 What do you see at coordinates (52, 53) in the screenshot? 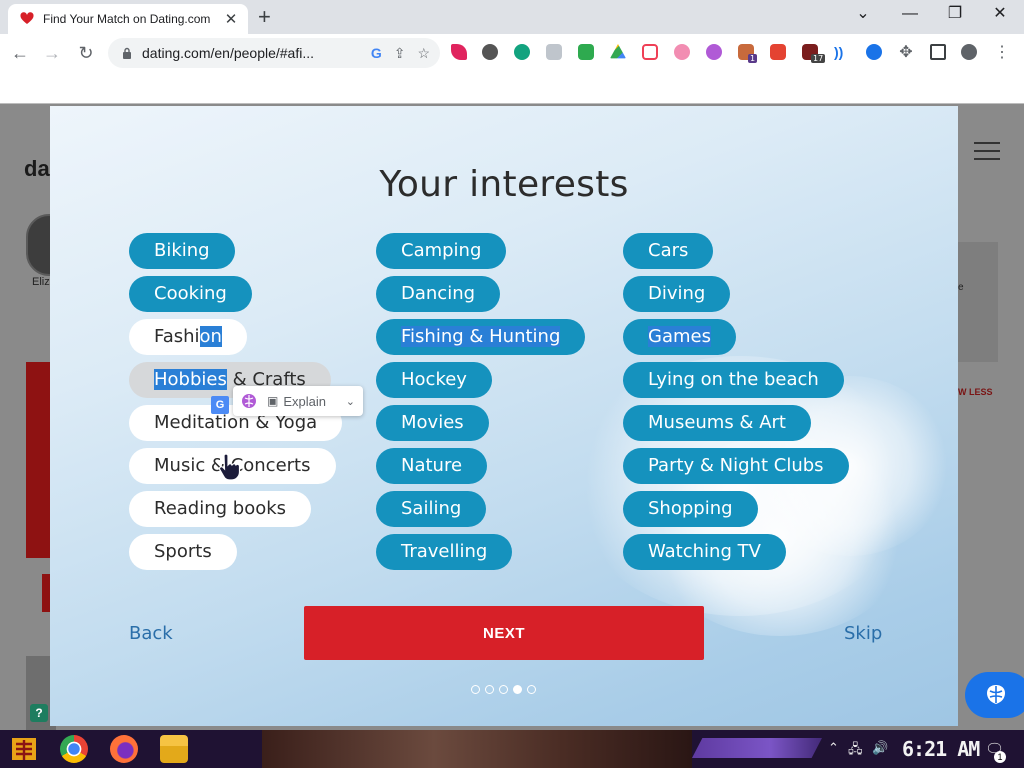
I see `forward-arrow-icon: →` at bounding box center [52, 53].